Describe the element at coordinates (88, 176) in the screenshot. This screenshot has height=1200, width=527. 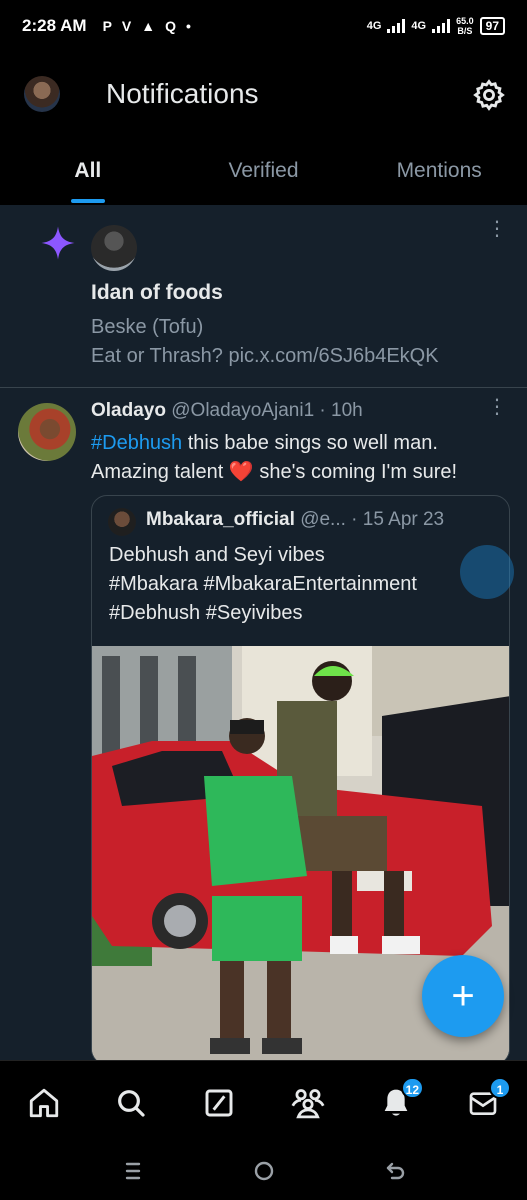
I see `tab-all: All` at that location.